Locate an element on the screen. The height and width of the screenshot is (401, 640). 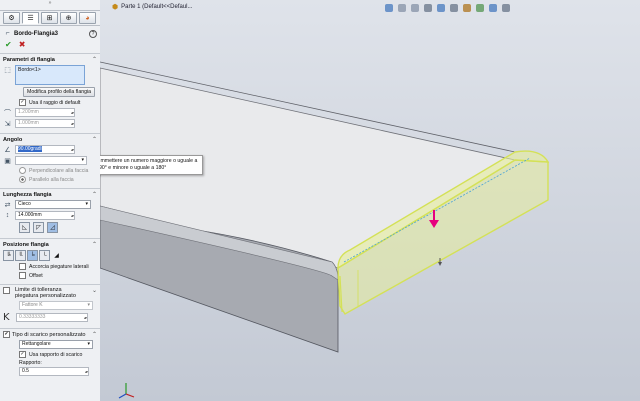
tangent-bend-icon: ◿ is located at coordinates (52, 227).